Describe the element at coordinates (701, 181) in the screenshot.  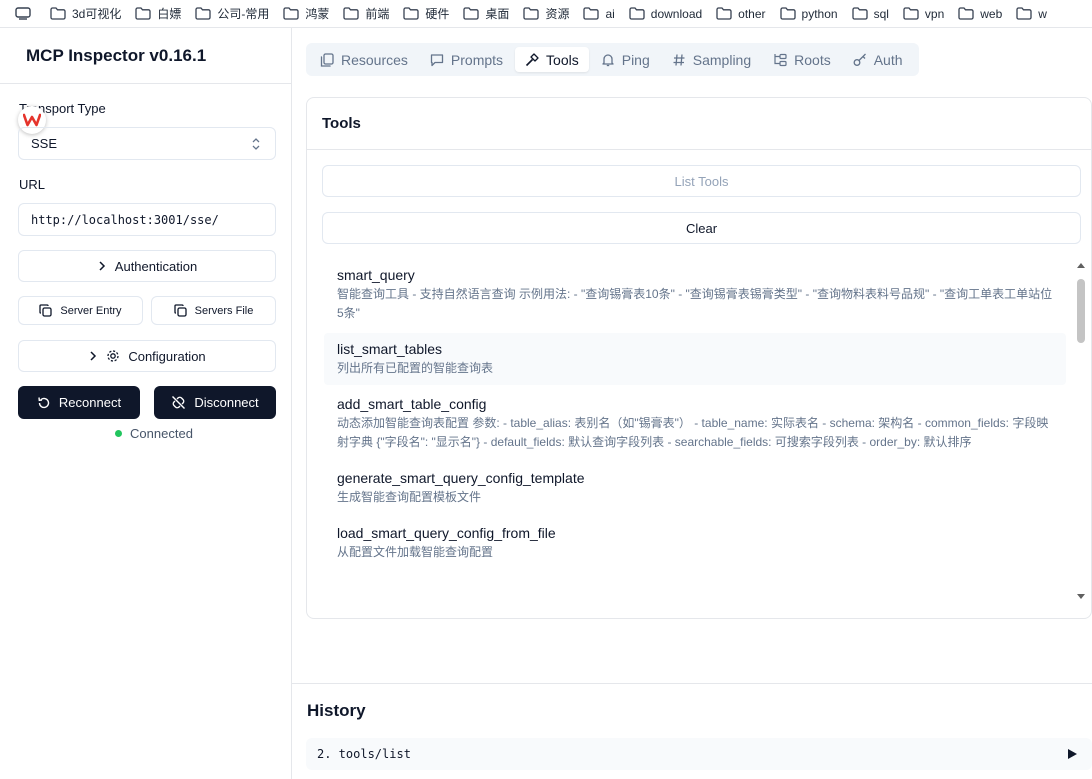
I see `list-tools-button: List Tools` at that location.